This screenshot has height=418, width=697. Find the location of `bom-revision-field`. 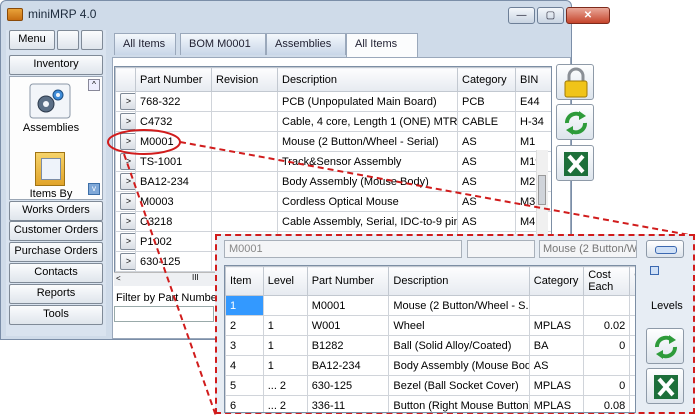

bom-revision-field is located at coordinates (501, 249).